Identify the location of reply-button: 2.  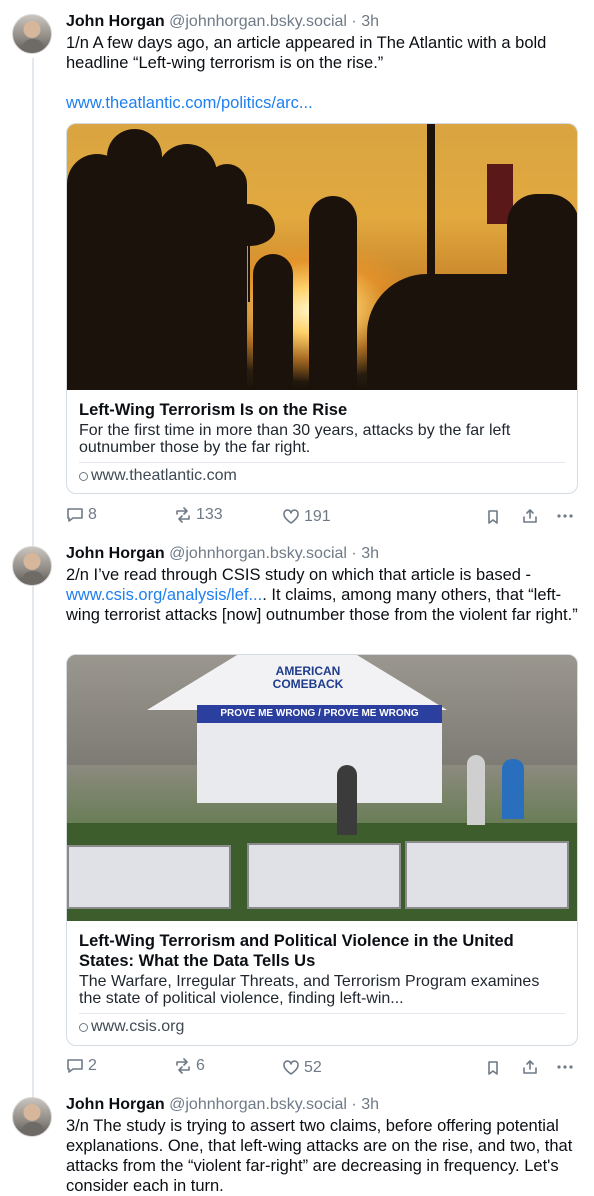
(81, 1066).